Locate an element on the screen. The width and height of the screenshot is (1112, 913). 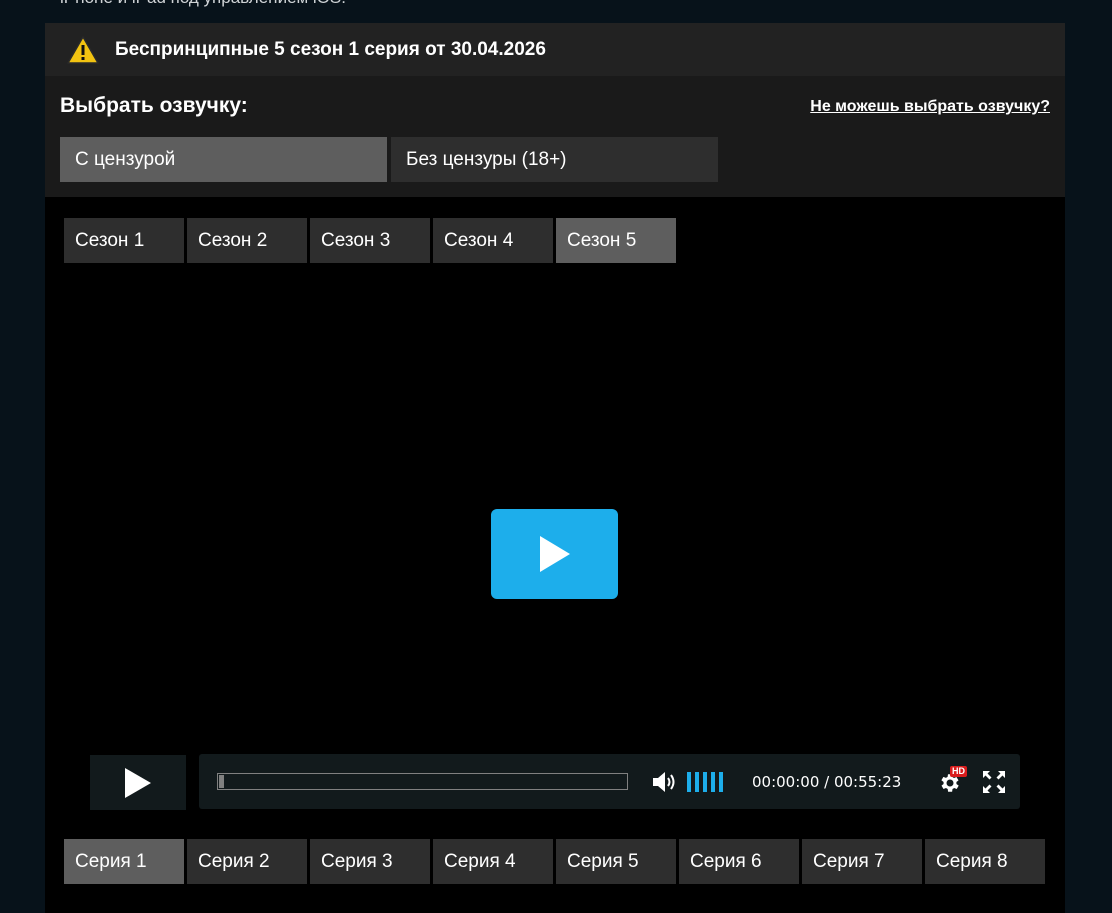
tab-season-5: Сезон 5 is located at coordinates (616, 240).